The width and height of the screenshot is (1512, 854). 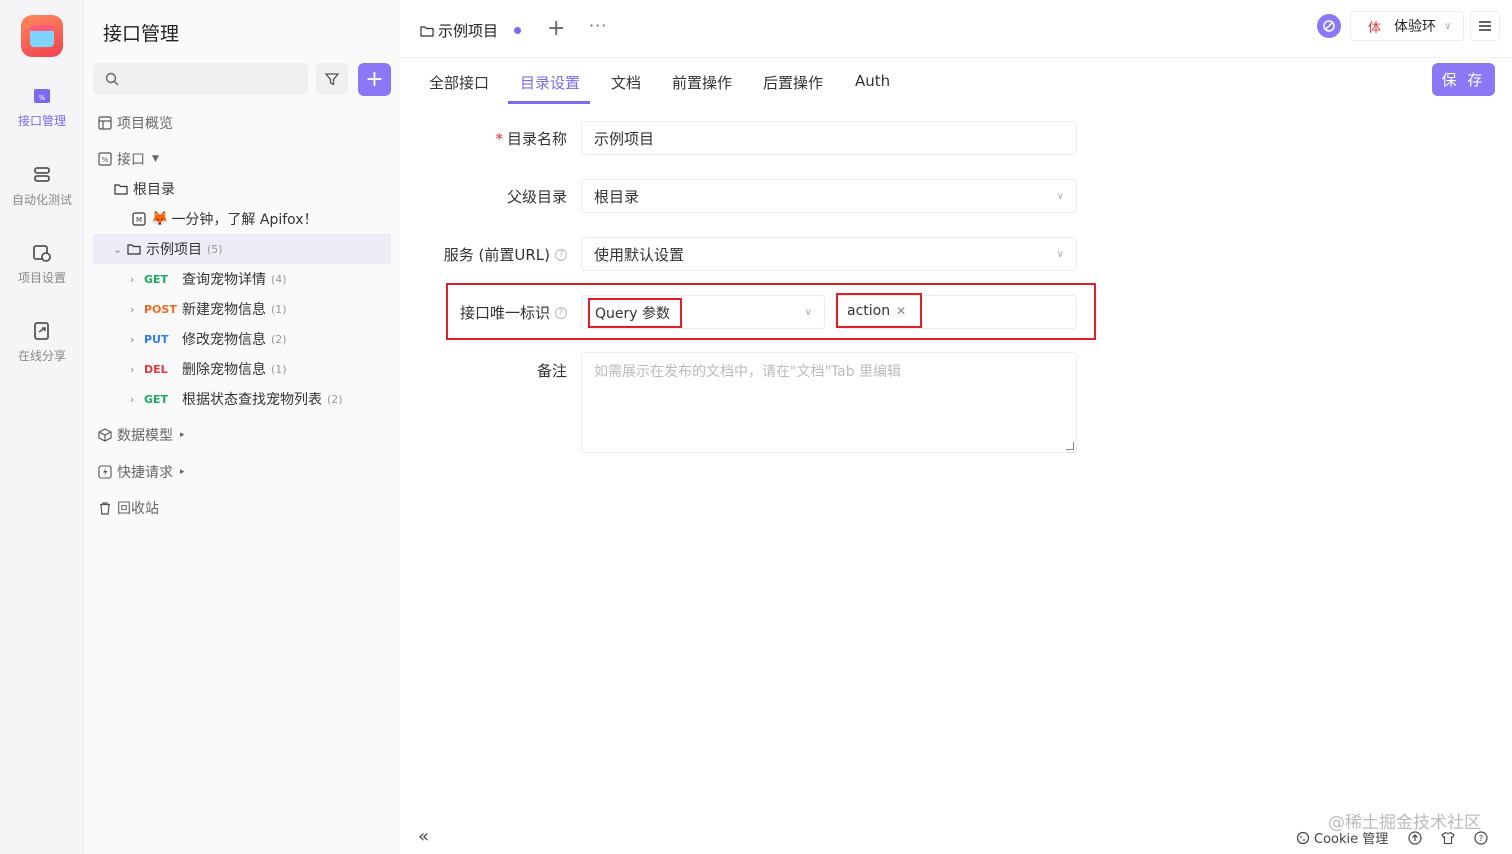 I want to click on collapse-sidebar-icon: «, so click(x=423, y=836).